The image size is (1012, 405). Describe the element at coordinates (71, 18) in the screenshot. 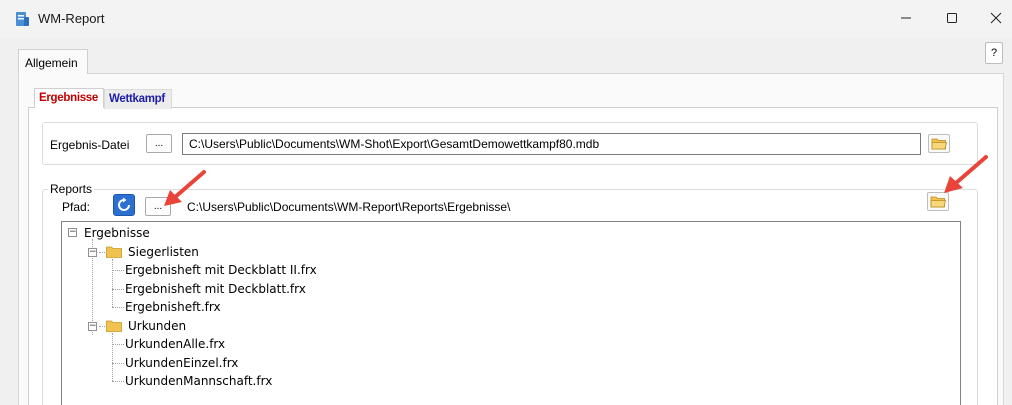

I see `window-title: WM-Report` at that location.